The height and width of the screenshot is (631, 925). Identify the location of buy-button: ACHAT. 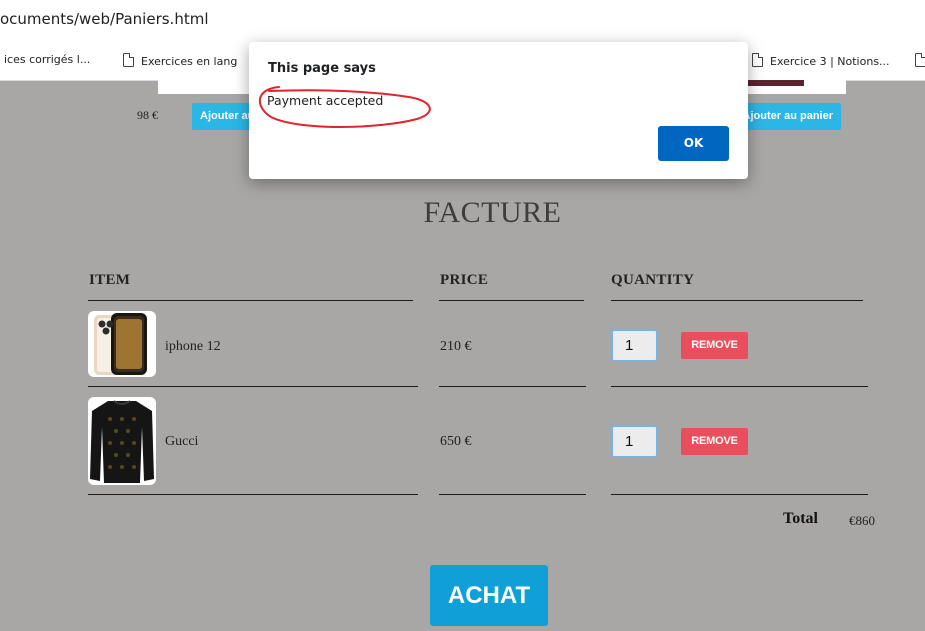
(489, 595).